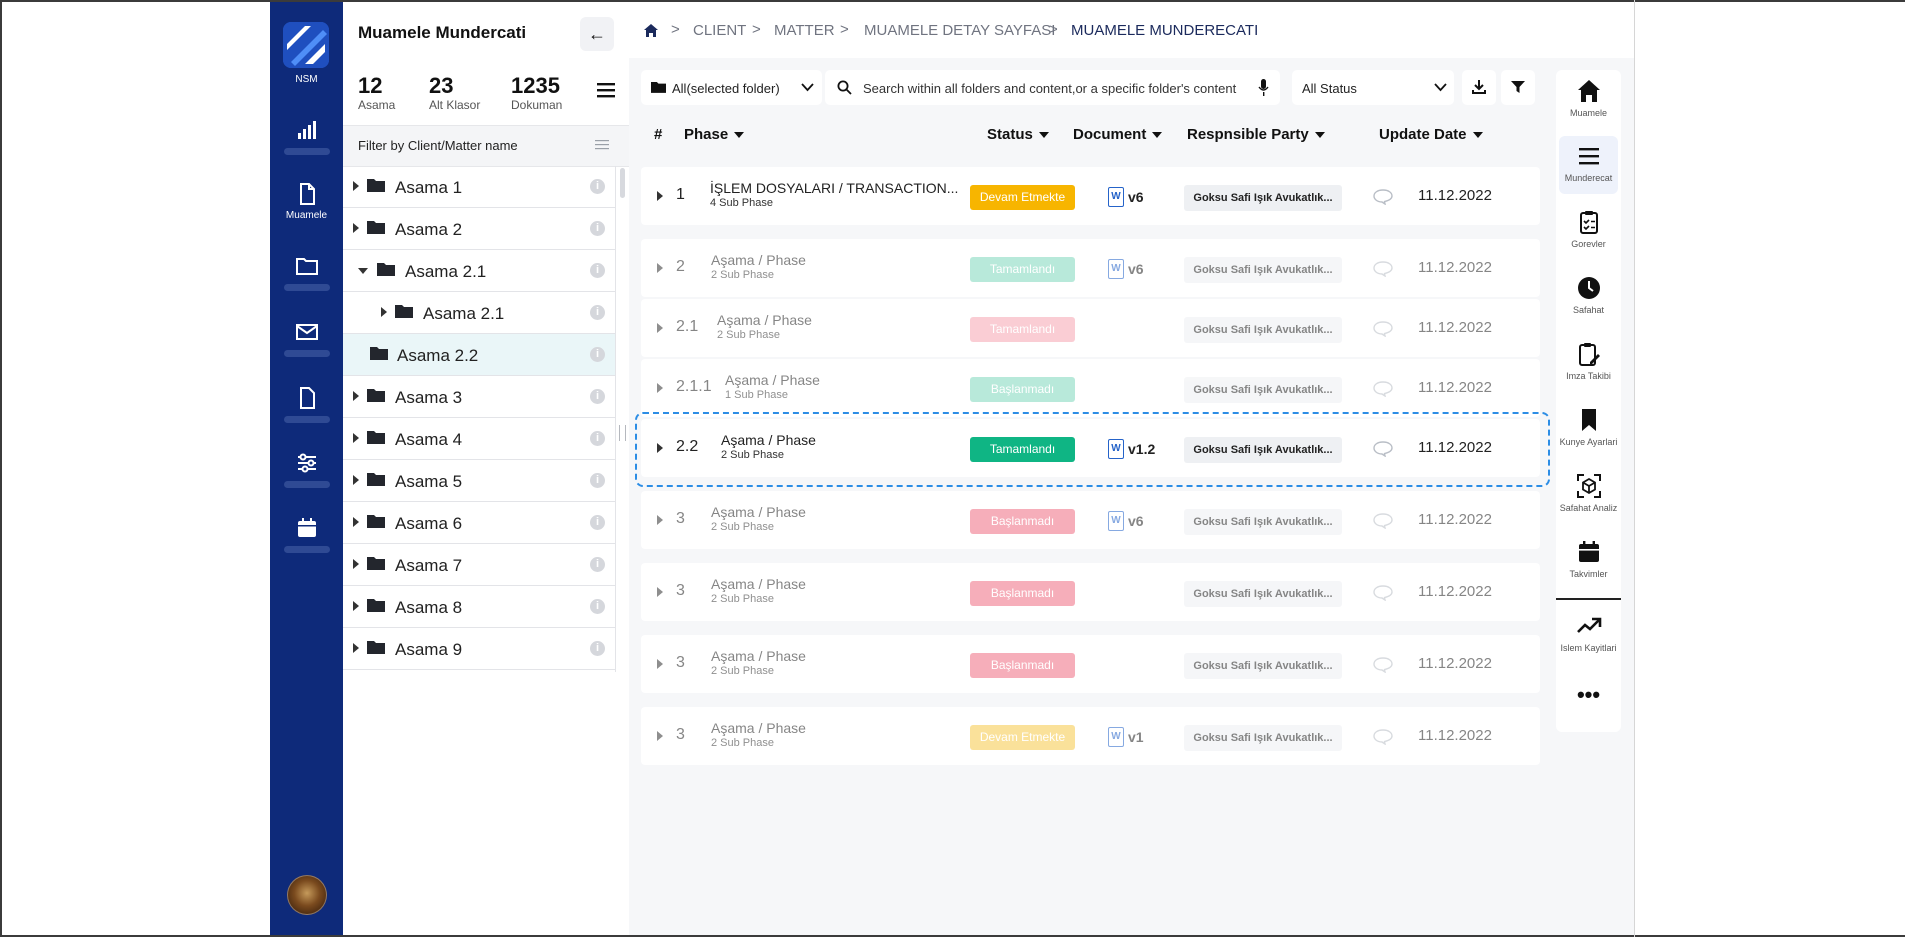 The image size is (1905, 937). Describe the element at coordinates (306, 45) in the screenshot. I see `nsm-logo` at that location.